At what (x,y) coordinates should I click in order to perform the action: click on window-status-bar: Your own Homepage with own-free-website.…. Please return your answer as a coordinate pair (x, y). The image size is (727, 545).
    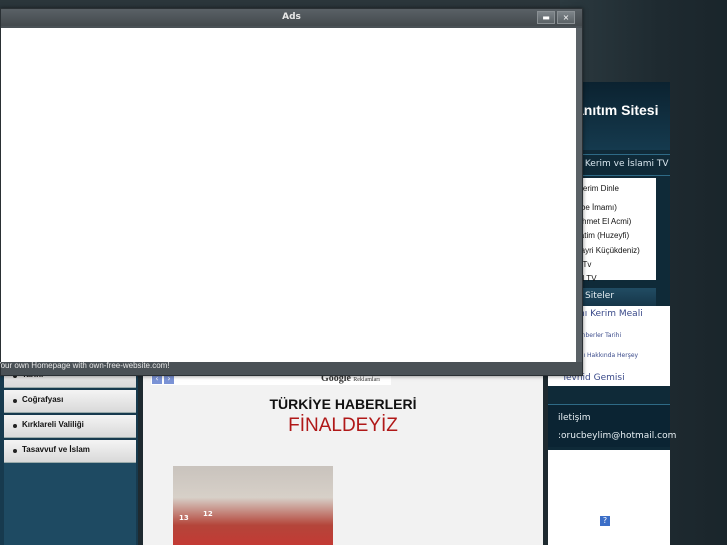
    Looking at the image, I should click on (290, 366).